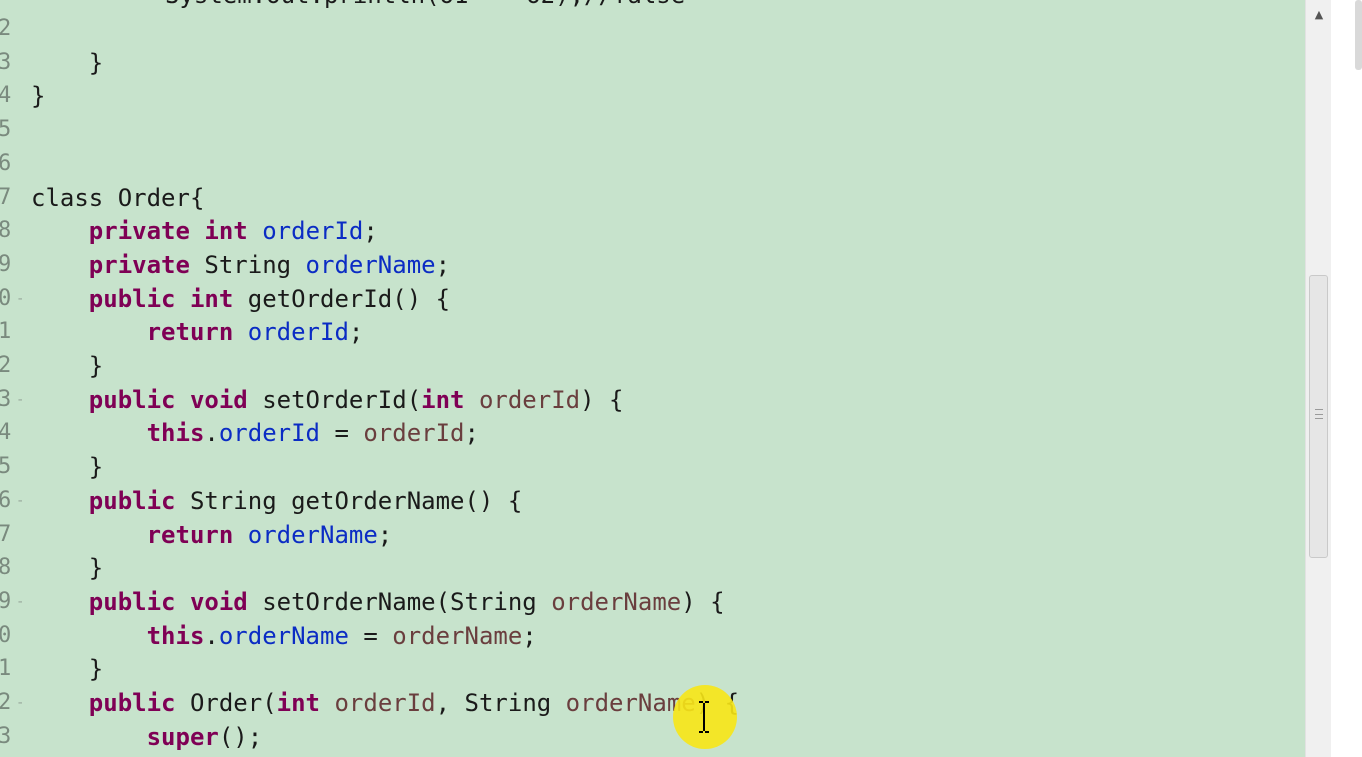 The height and width of the screenshot is (757, 1362). Describe the element at coordinates (652, 501) in the screenshot. I see `code-line: 6- public String getOrderName() {` at that location.